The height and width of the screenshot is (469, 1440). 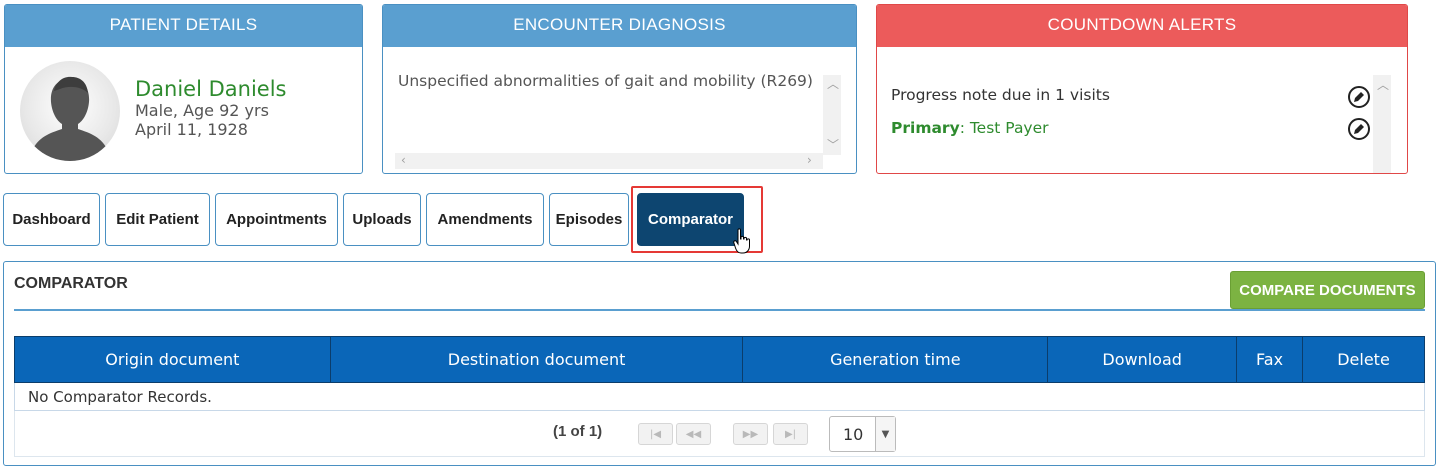 What do you see at coordinates (1382, 124) in the screenshot?
I see `alerts-vertical-scrollbar: ︿` at bounding box center [1382, 124].